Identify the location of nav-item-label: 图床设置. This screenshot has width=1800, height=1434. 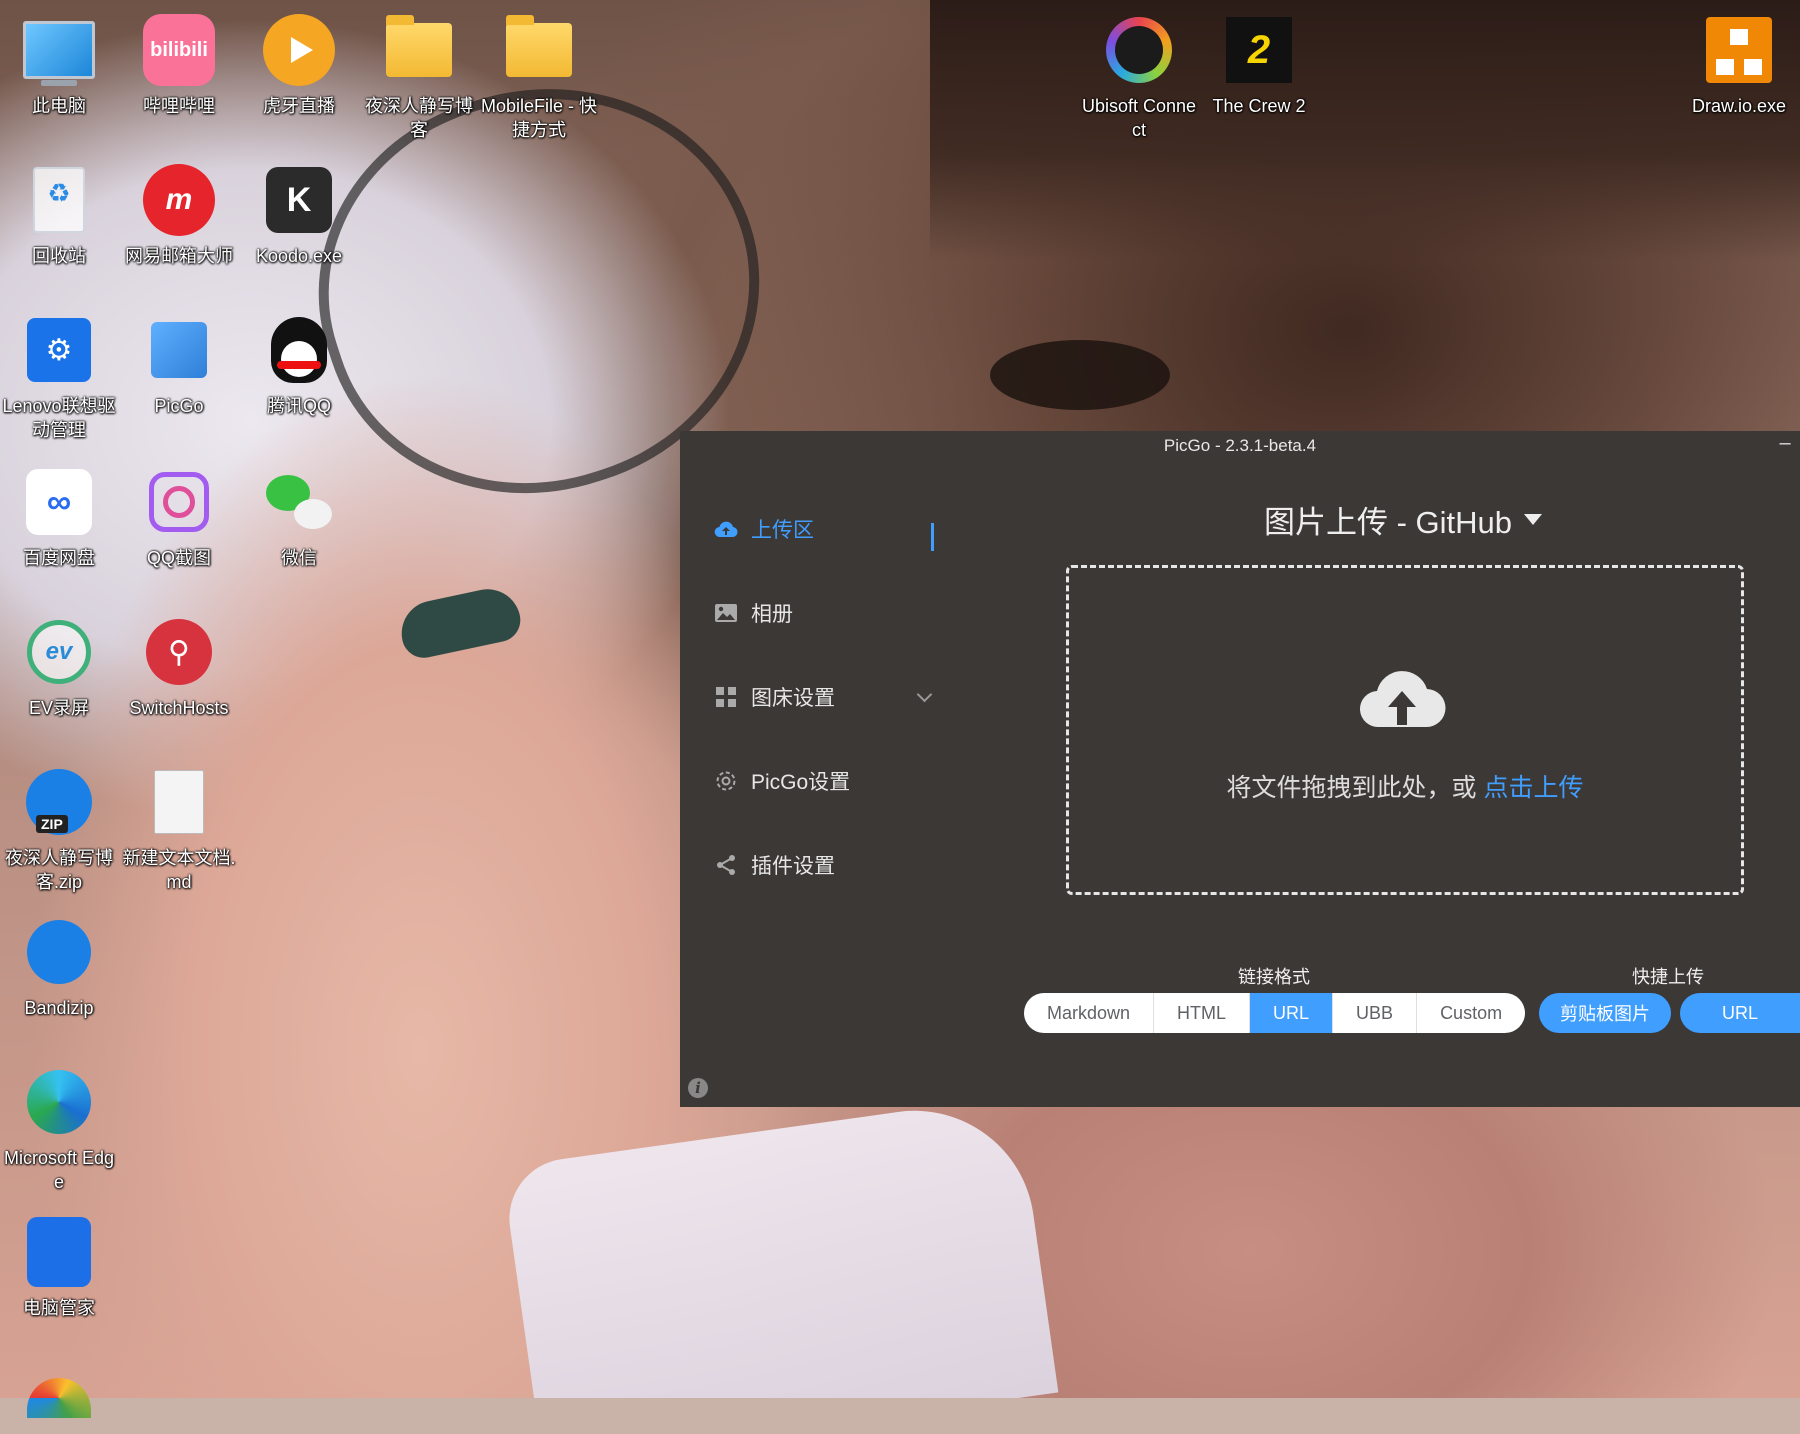
(793, 698).